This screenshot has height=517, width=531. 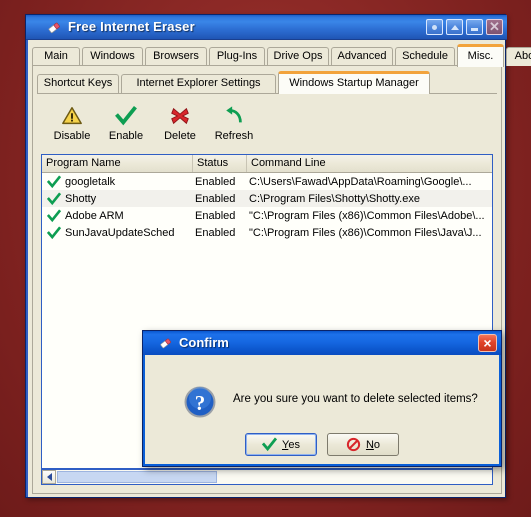 I want to click on dialog-title: Confirm, so click(x=204, y=342).